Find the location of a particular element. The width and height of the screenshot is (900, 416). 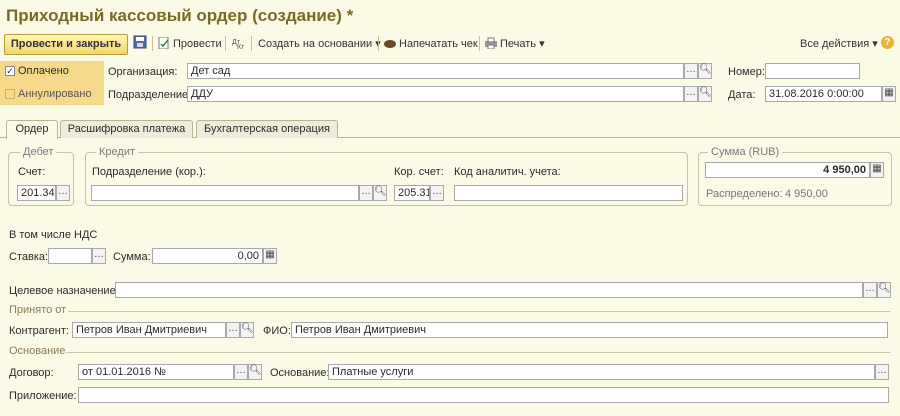

print-menu: Печать ▾ is located at coordinates (515, 43).